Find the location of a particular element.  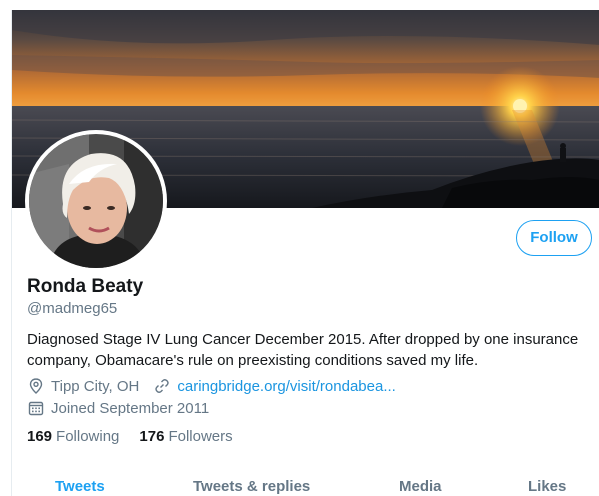

following-stat: 169 Following is located at coordinates (73, 436).